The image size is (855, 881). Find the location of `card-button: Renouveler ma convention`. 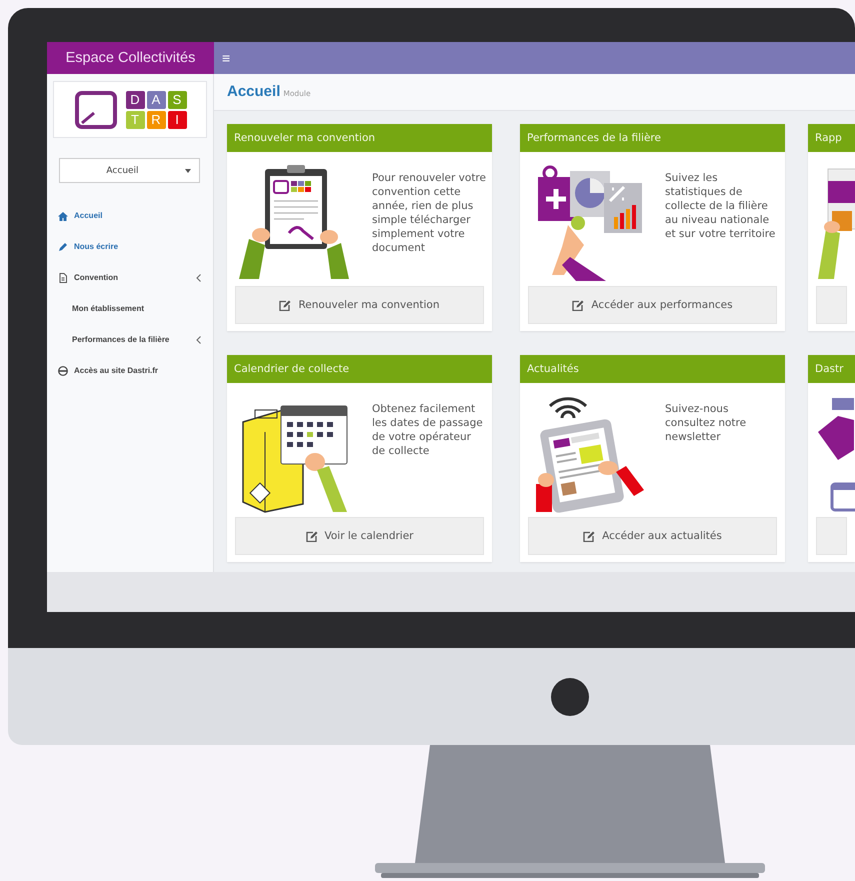

card-button: Renouveler ma convention is located at coordinates (359, 305).